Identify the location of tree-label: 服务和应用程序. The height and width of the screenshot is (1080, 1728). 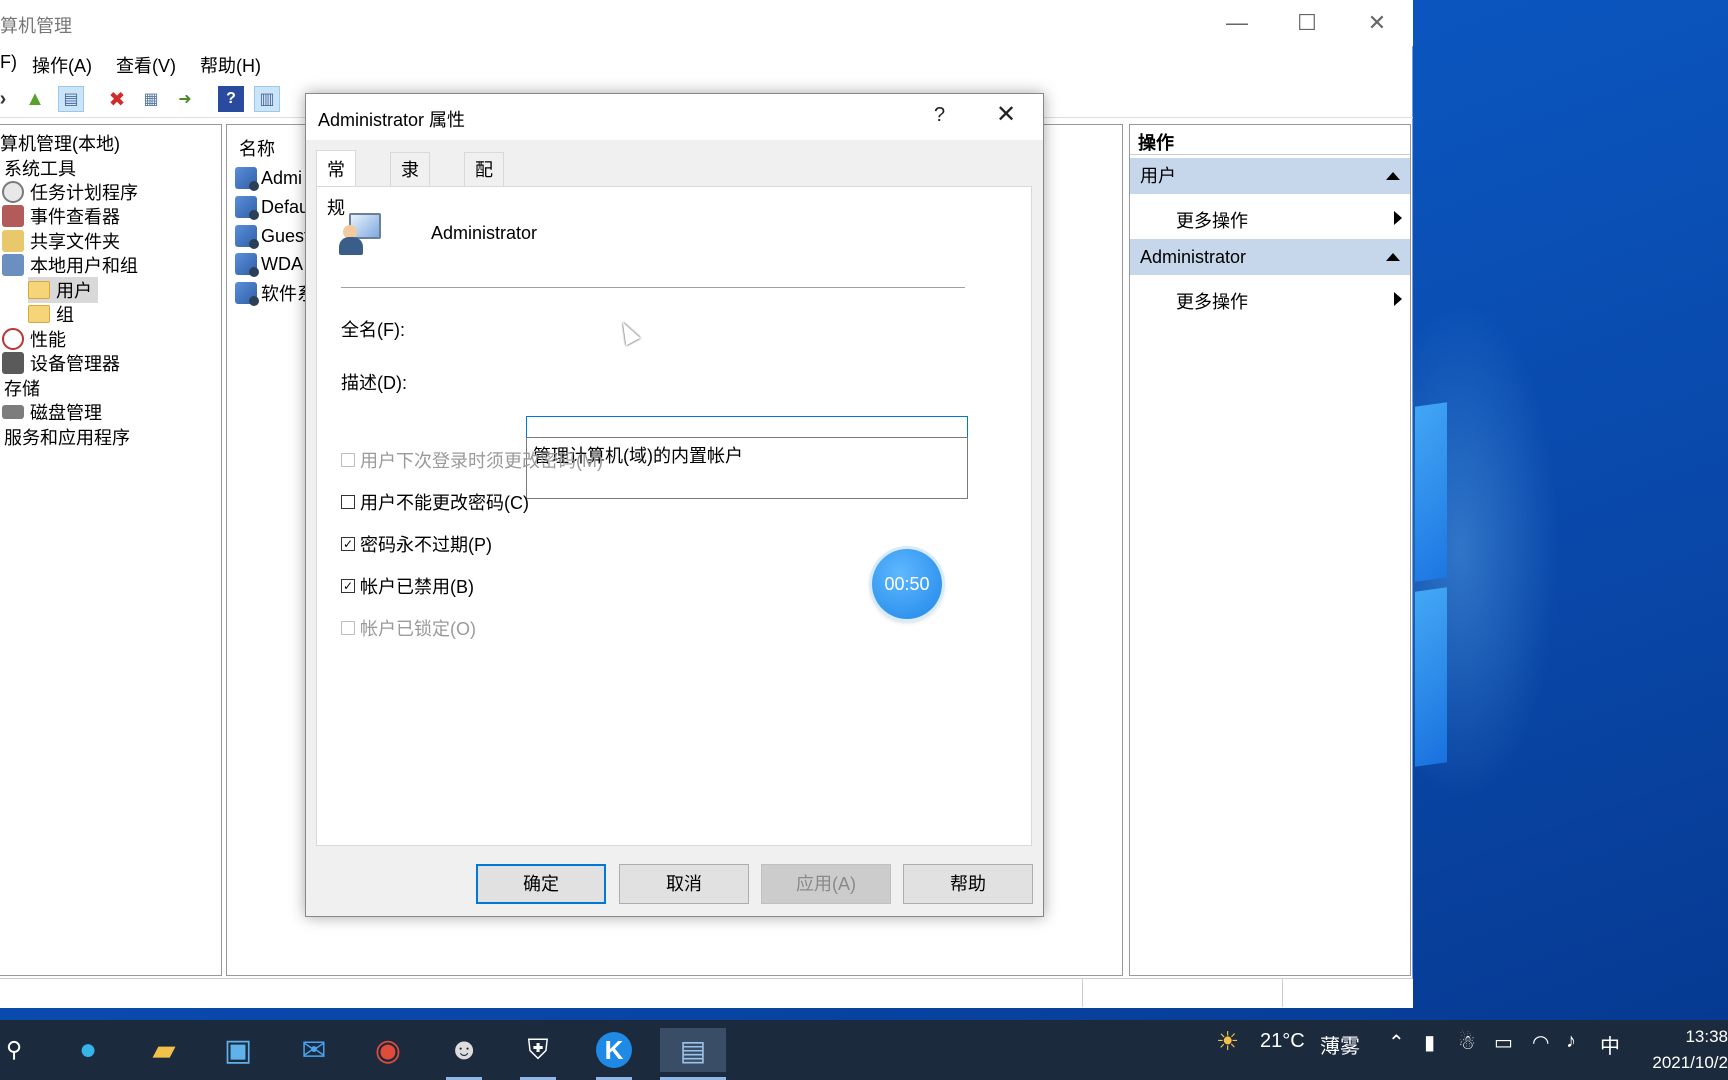
(67, 438).